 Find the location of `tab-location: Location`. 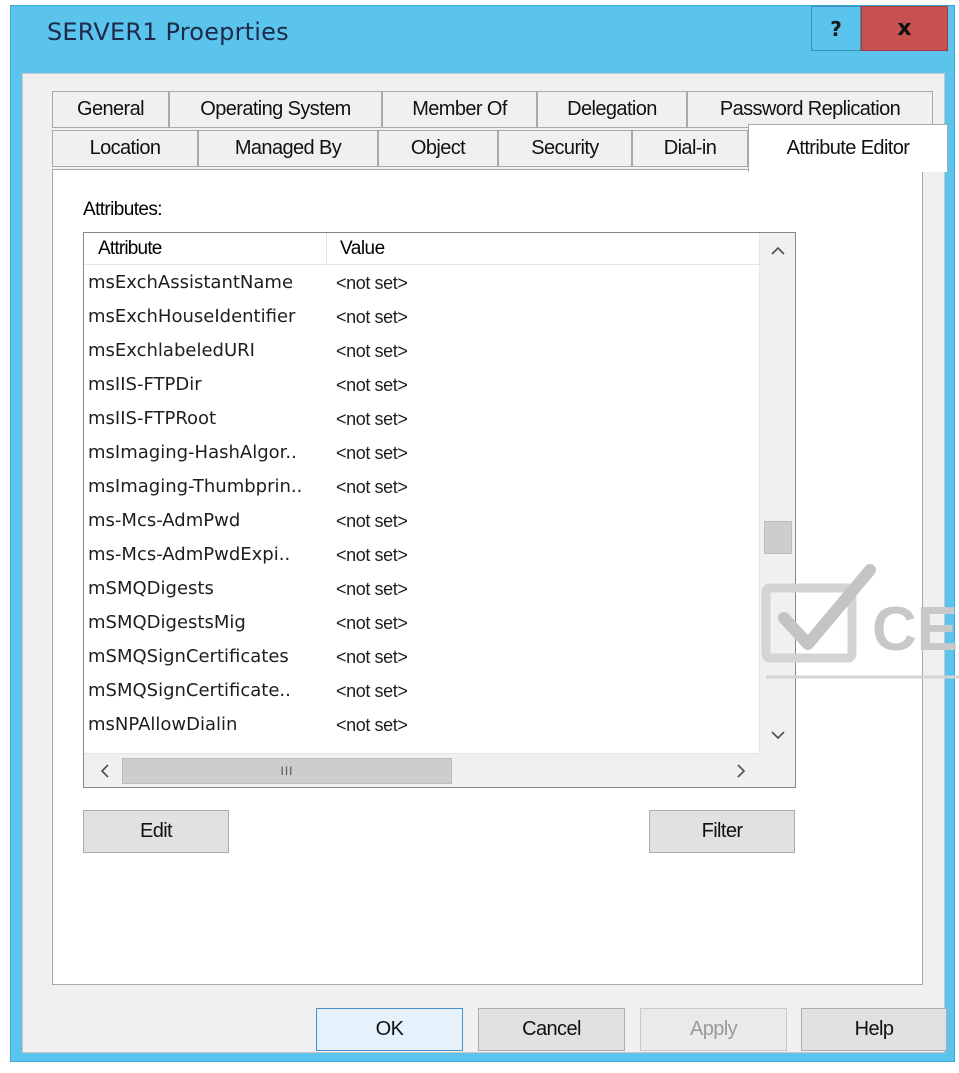

tab-location: Location is located at coordinates (125, 148).